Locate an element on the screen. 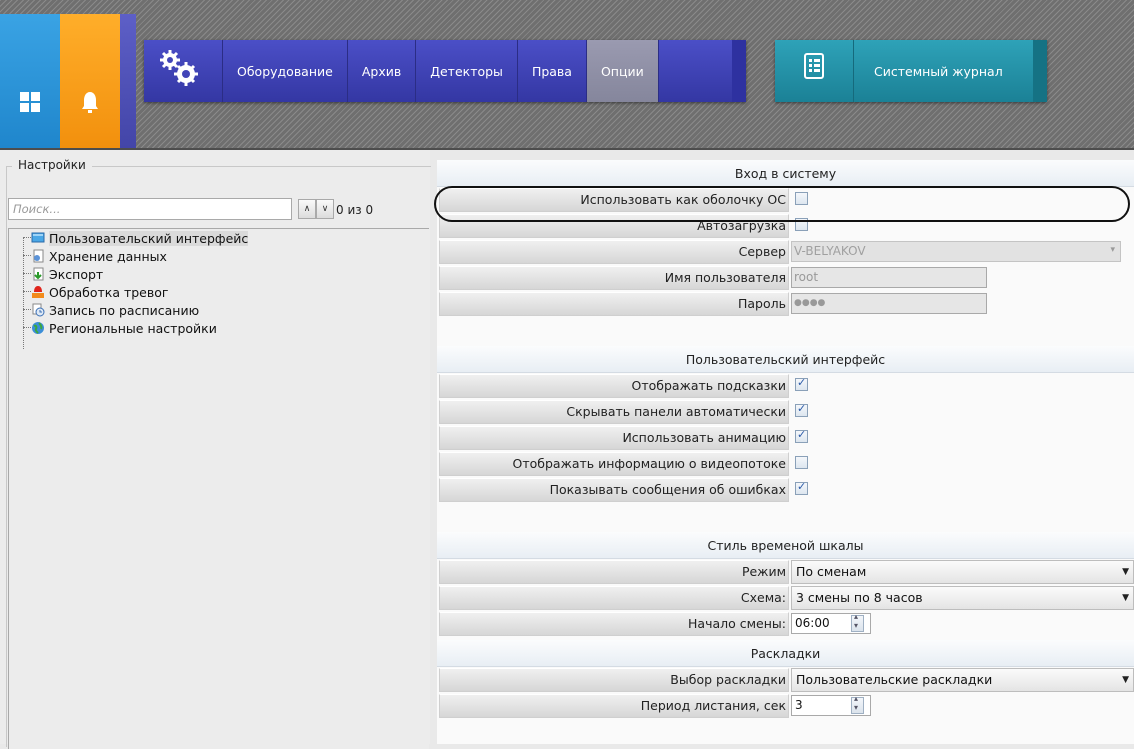 Image resolution: width=1134 pixels, height=749 pixels. search-counter: 0 из 0 is located at coordinates (355, 210).